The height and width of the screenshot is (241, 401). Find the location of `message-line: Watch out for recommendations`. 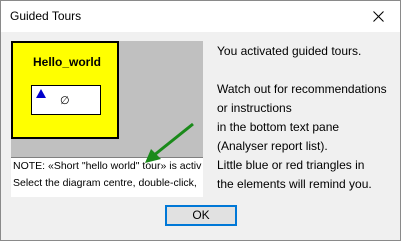

message-line: Watch out for recommendations is located at coordinates (302, 89).